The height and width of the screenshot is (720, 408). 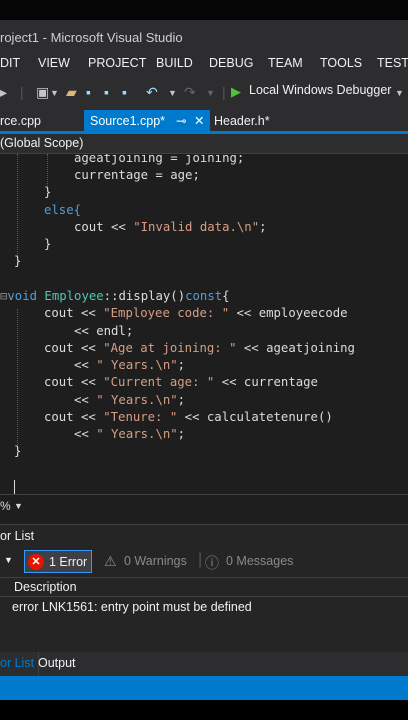 What do you see at coordinates (152, 92) in the screenshot?
I see `undo-icon: ↶` at bounding box center [152, 92].